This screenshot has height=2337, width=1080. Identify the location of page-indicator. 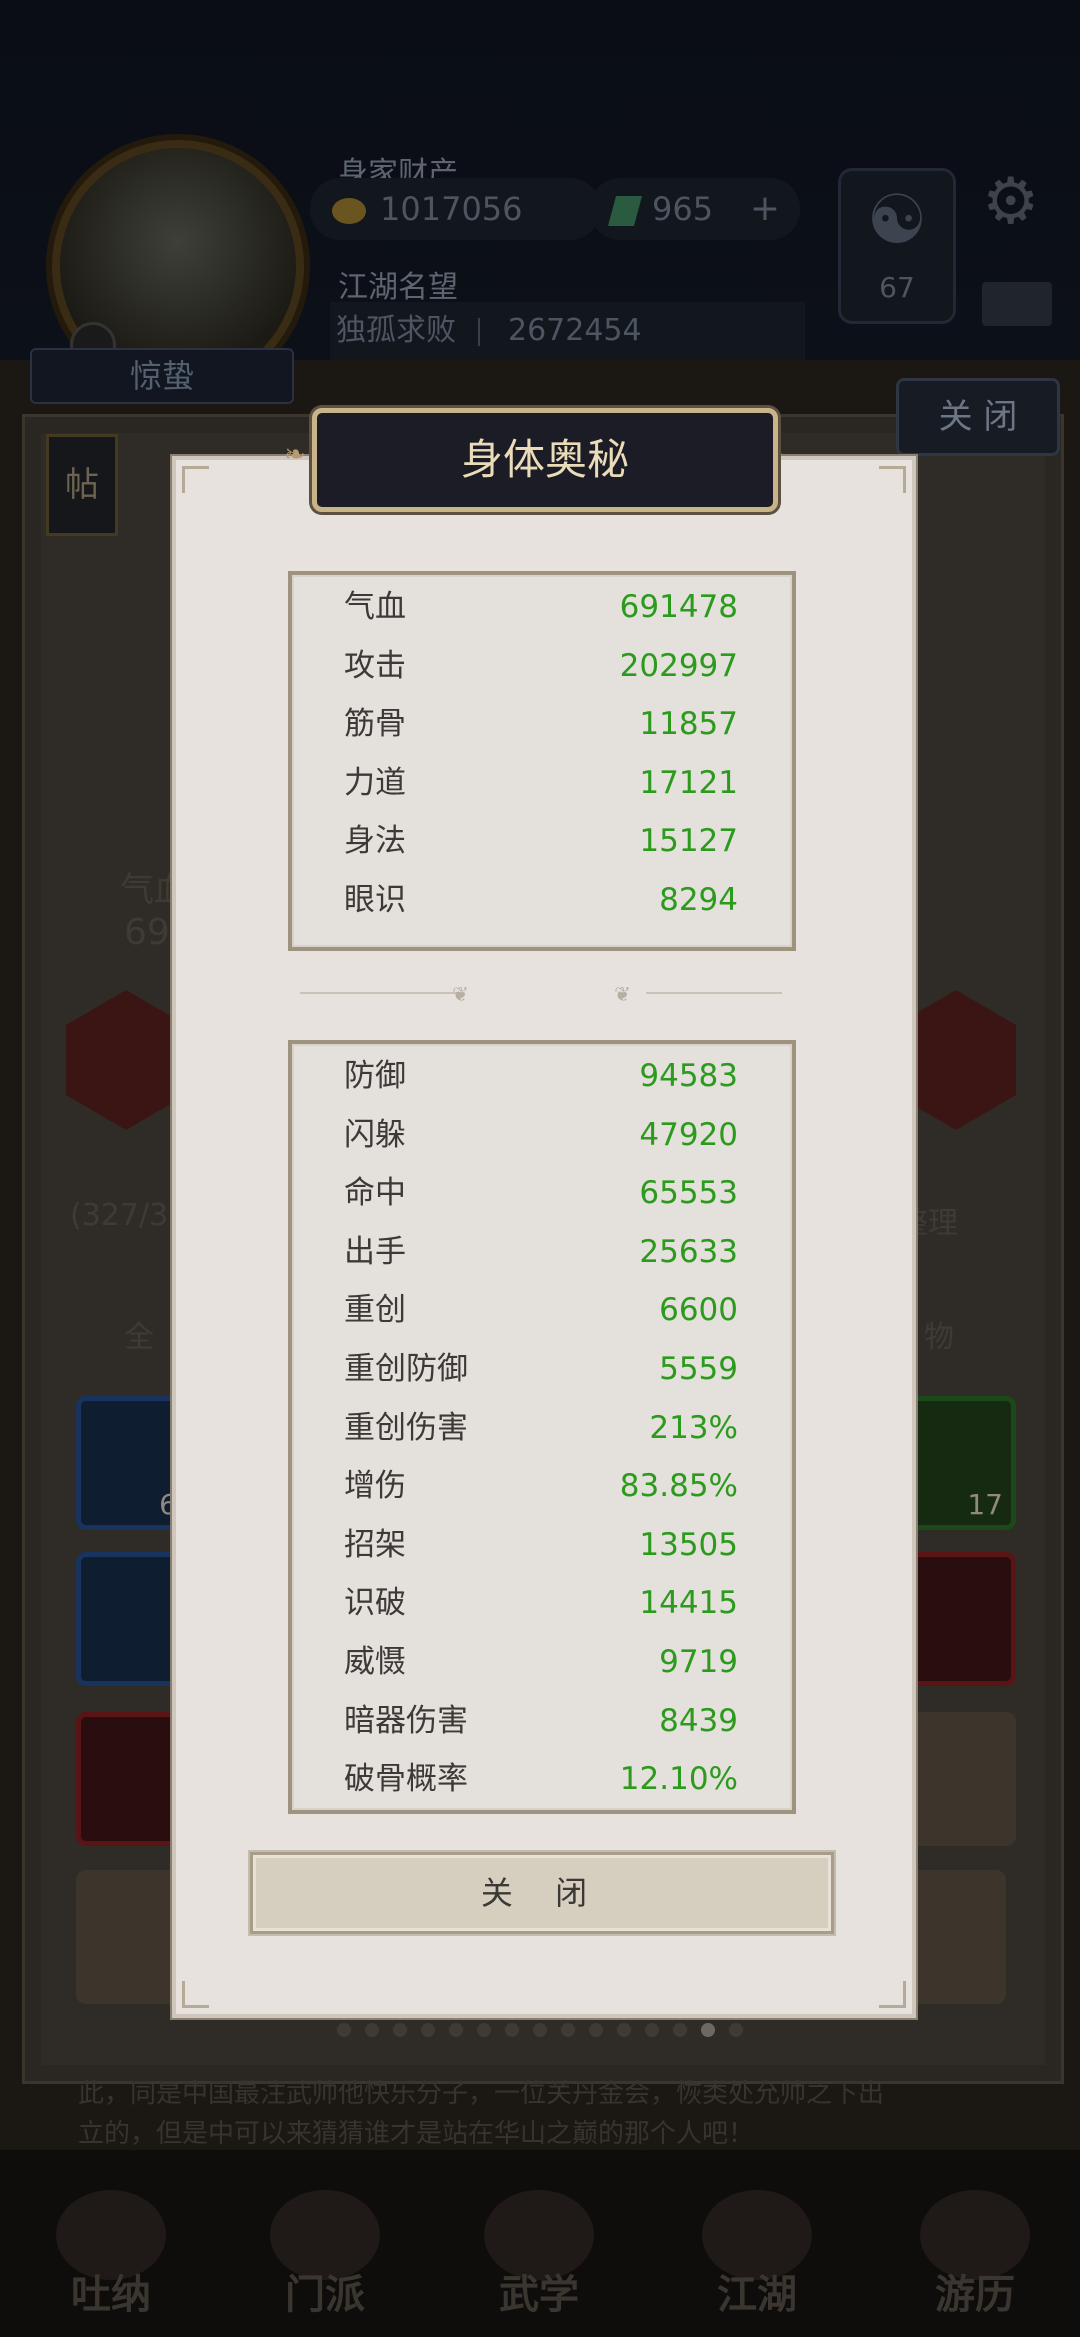
(540, 2031).